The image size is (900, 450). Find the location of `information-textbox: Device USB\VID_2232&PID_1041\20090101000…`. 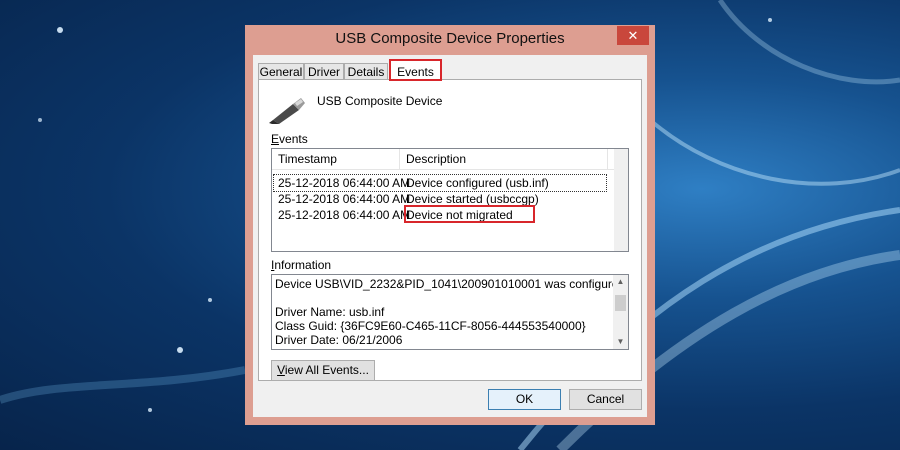

information-textbox: Device USB\VID_2232&PID_1041\20090101000… is located at coordinates (450, 312).